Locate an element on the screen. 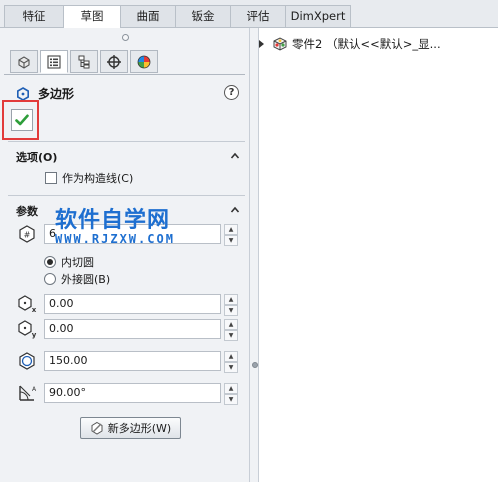  configuration-icon is located at coordinates (84, 61).